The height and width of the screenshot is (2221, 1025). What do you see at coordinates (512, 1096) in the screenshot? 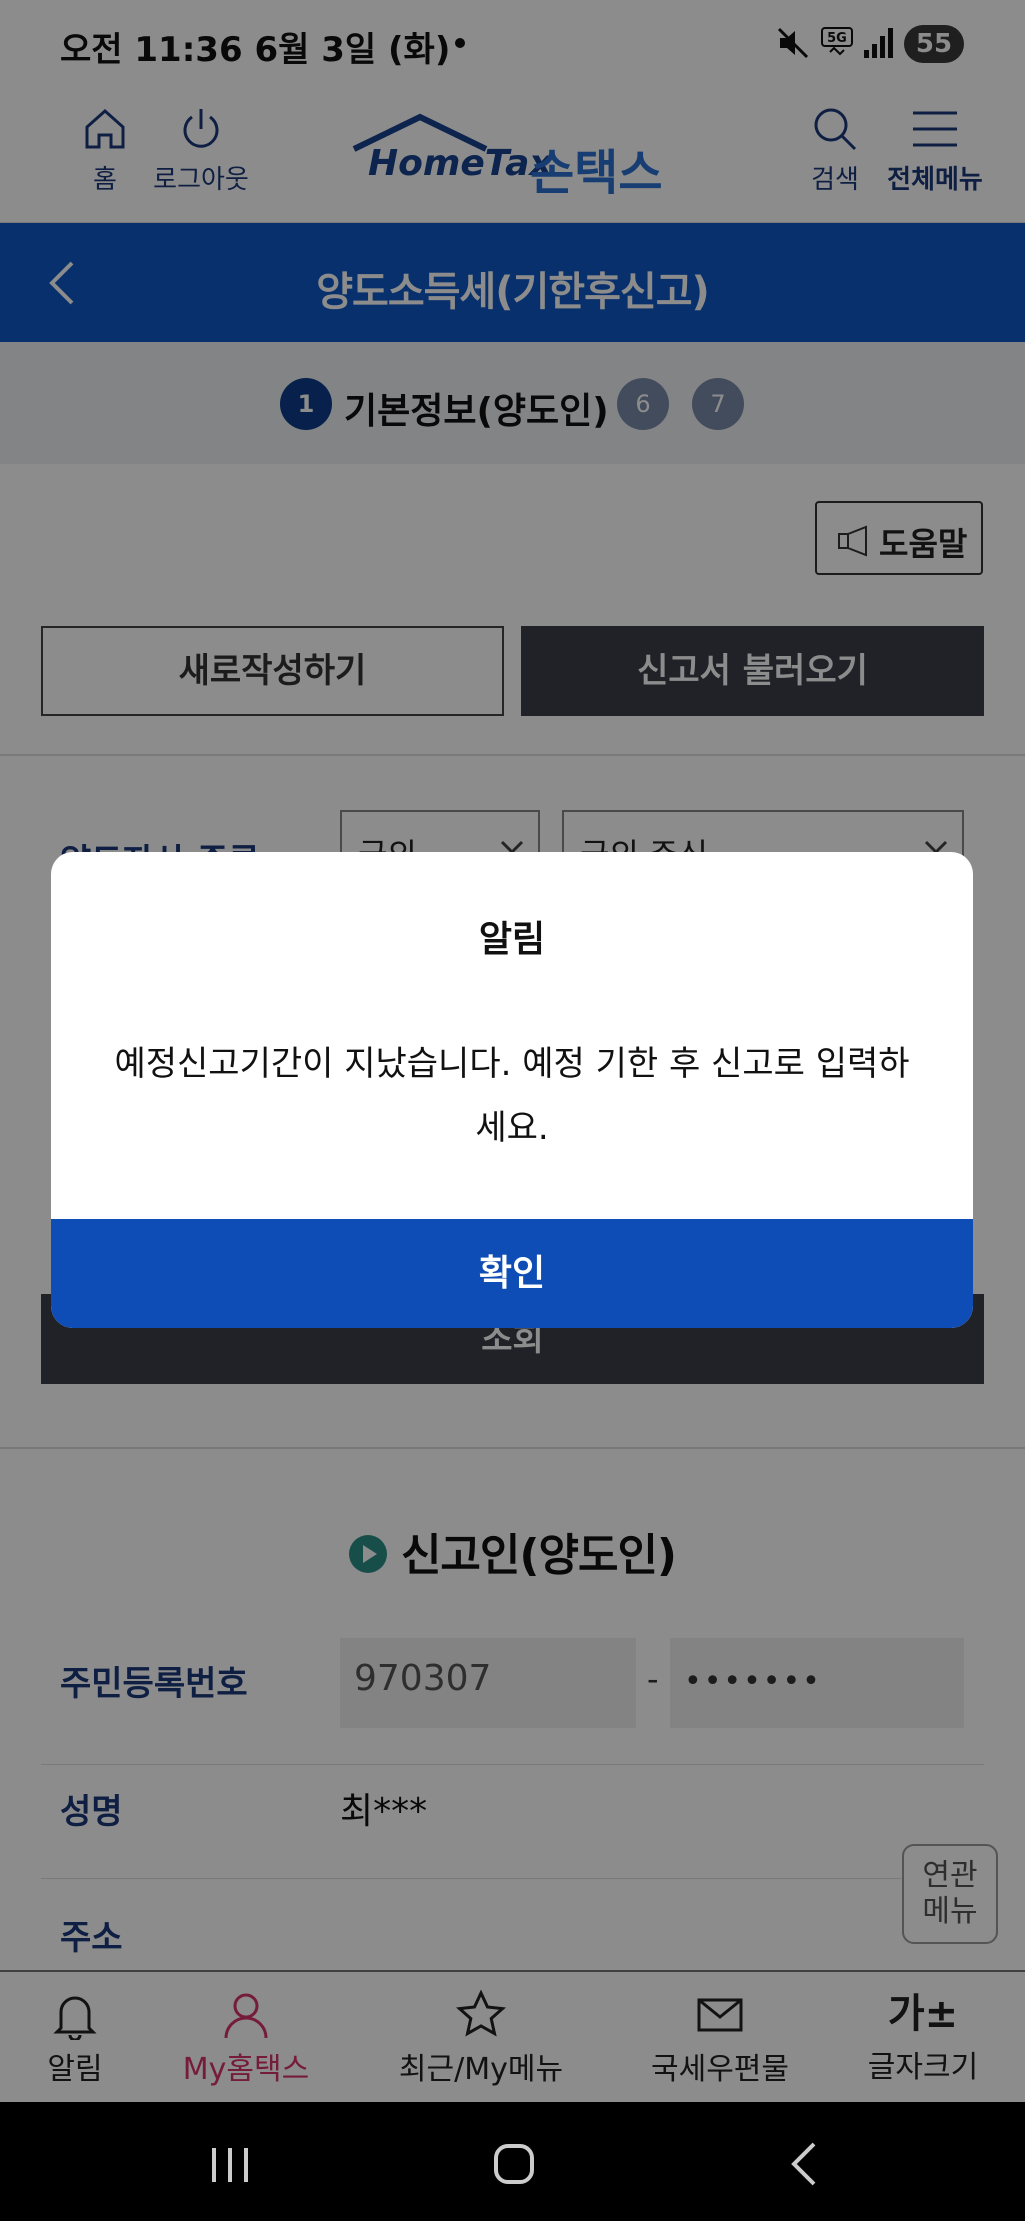
I see `dialog-message: 예정신고기간이 지났습니다. 예정 기한 후 신고로 입력하세요.` at bounding box center [512, 1096].